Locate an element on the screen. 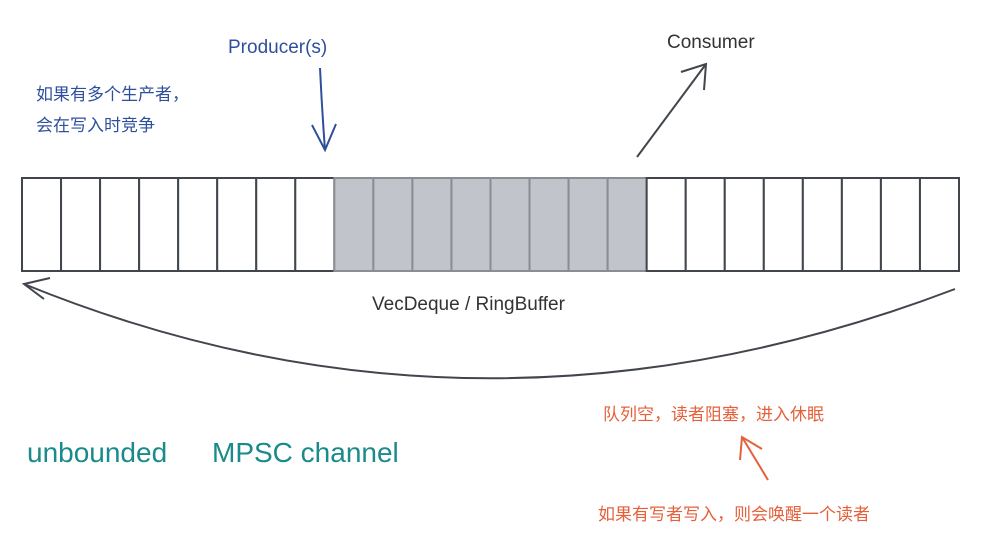  producer-note-line-1: 如果有多个生产者， is located at coordinates (112, 95).